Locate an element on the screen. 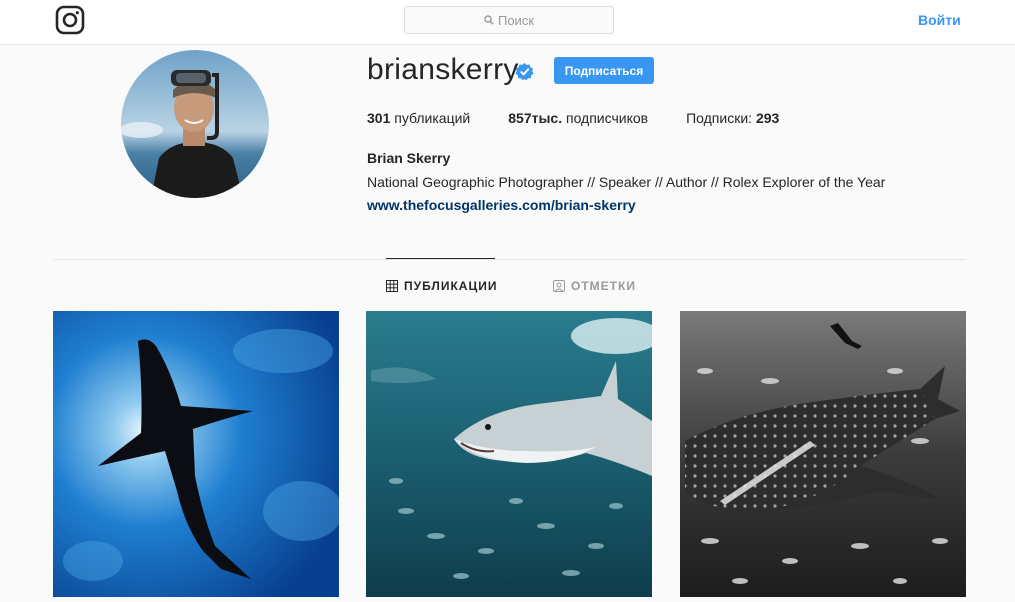 The height and width of the screenshot is (602, 1015). verified-badge-icon is located at coordinates (524, 71).